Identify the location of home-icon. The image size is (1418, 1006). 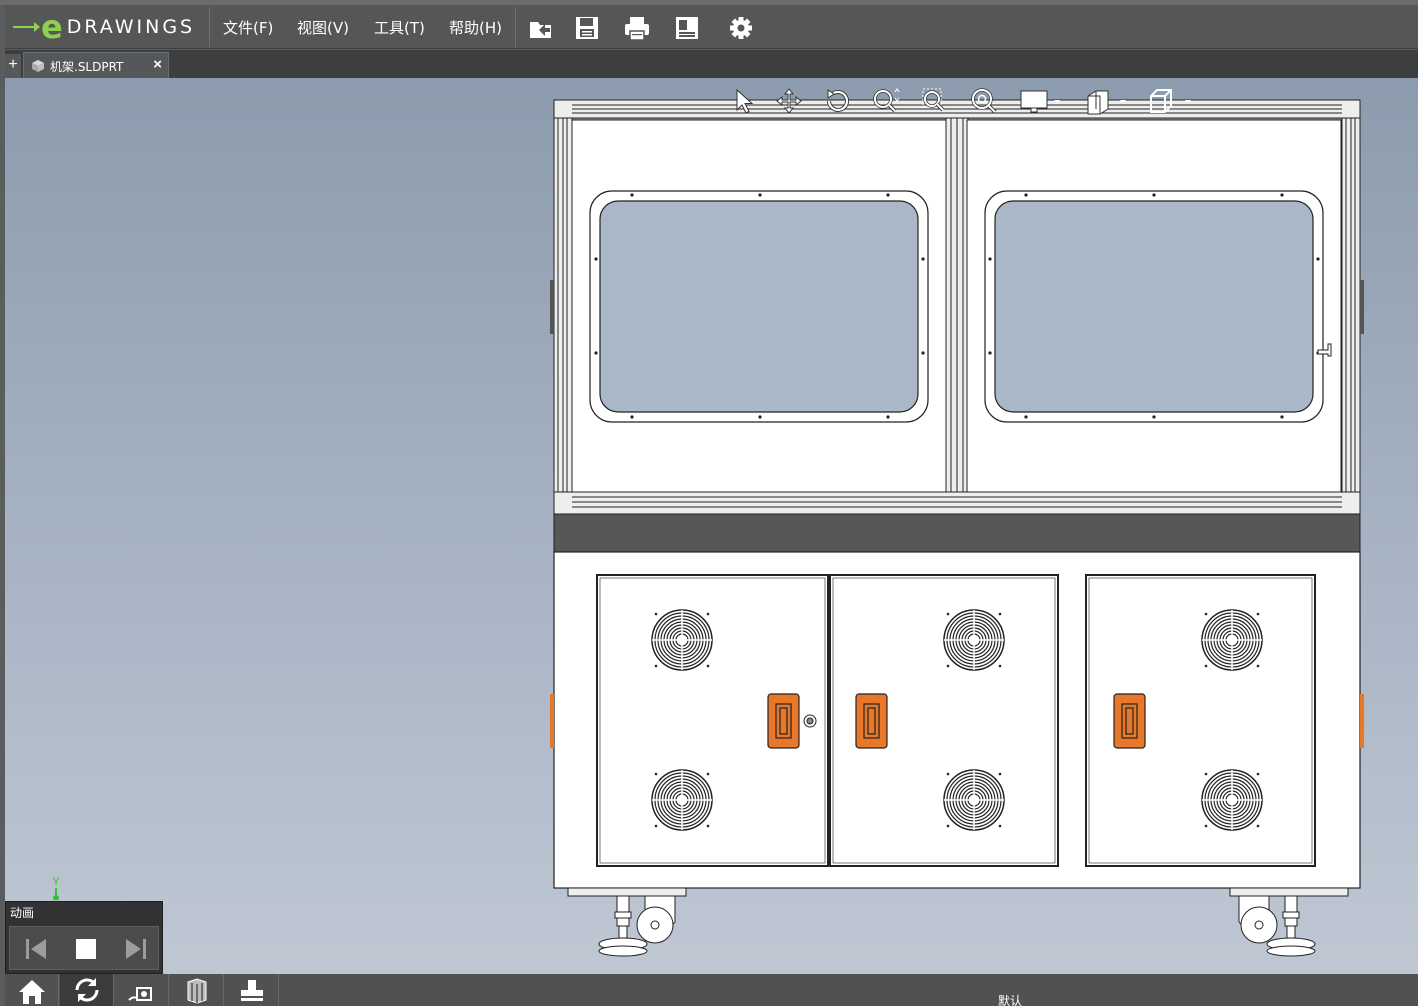
(32, 992).